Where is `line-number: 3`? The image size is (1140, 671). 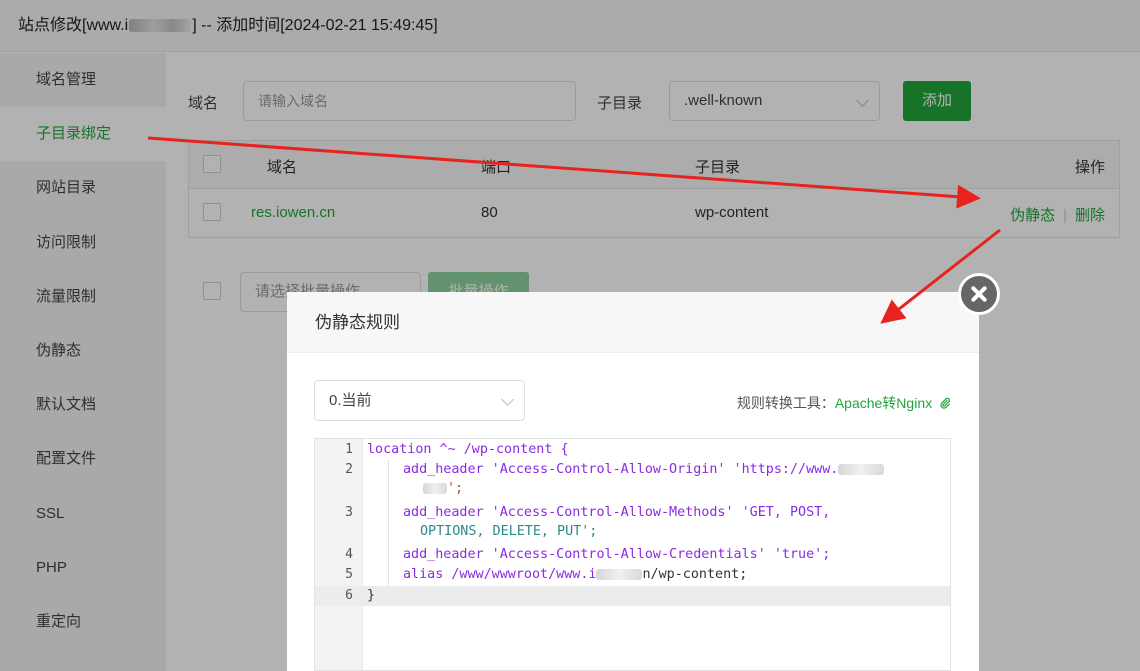 line-number: 3 is located at coordinates (349, 512).